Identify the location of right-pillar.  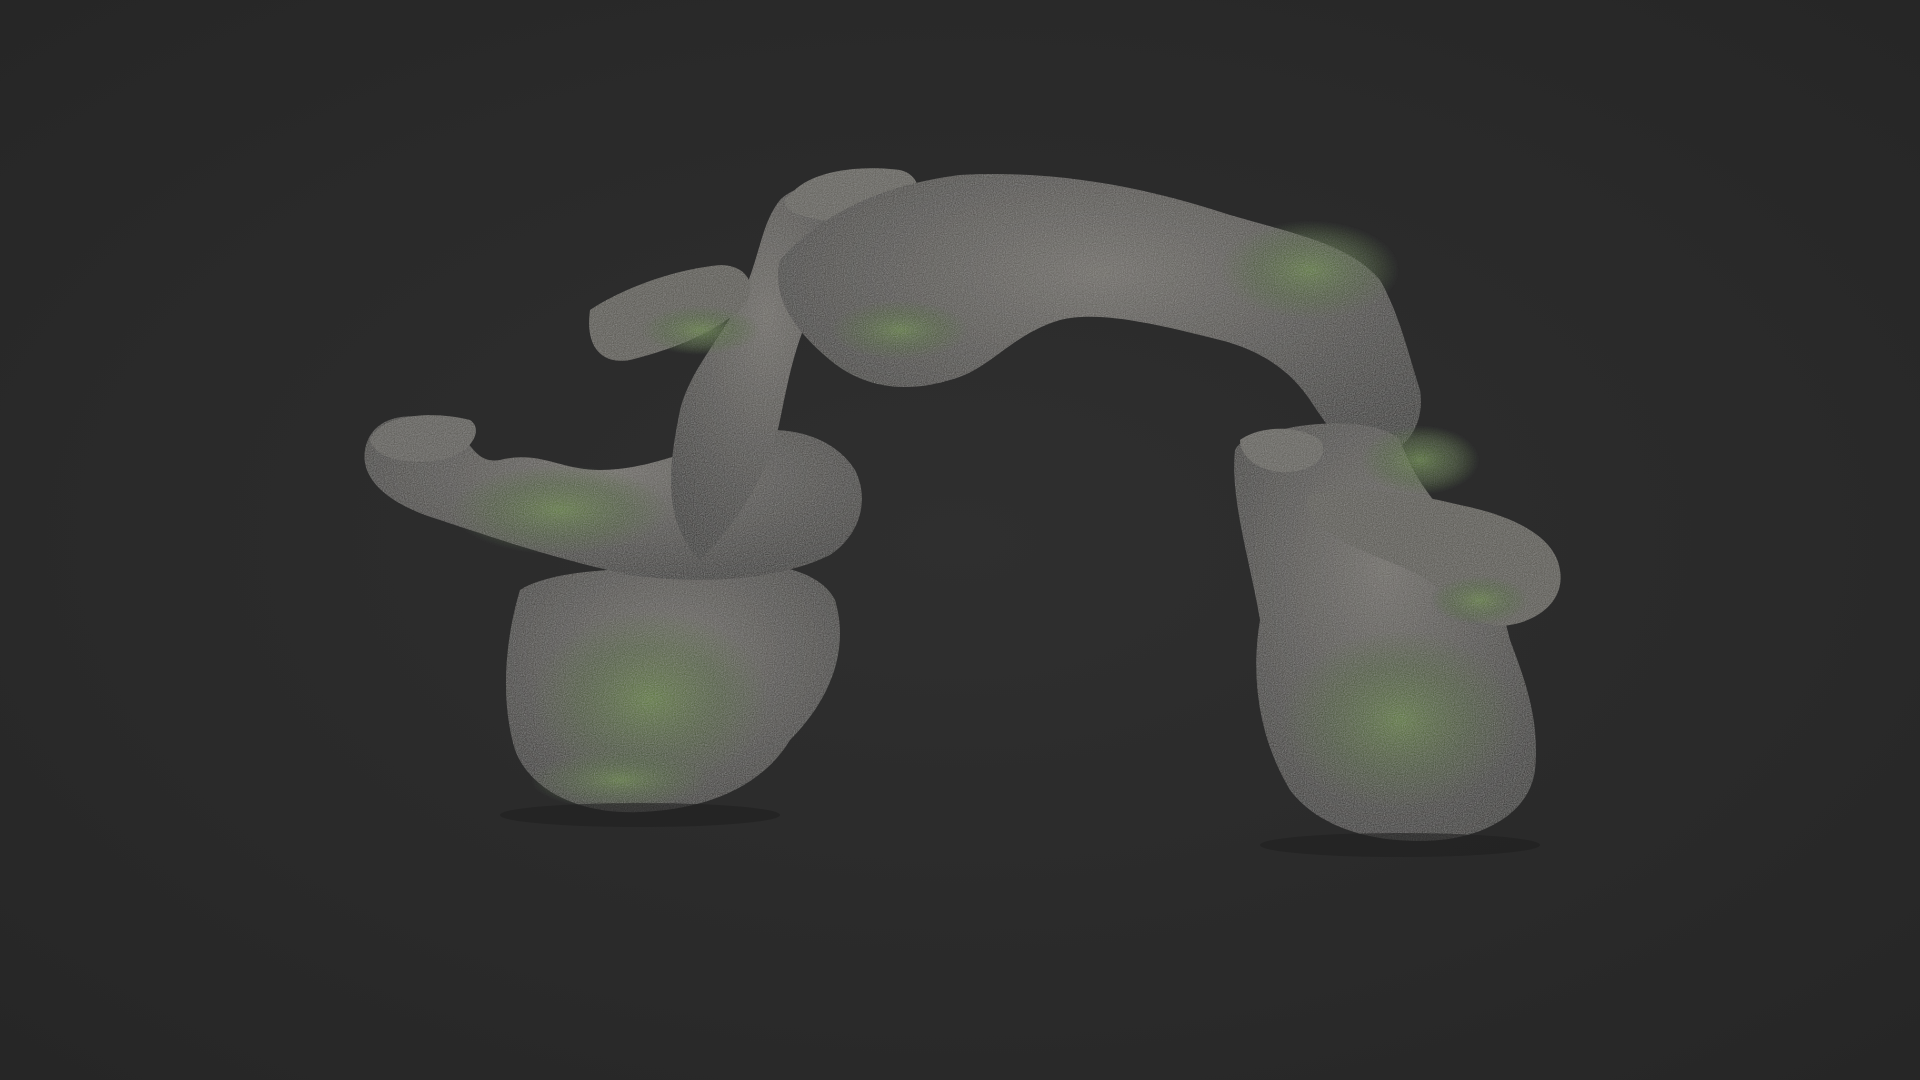
(1385, 632).